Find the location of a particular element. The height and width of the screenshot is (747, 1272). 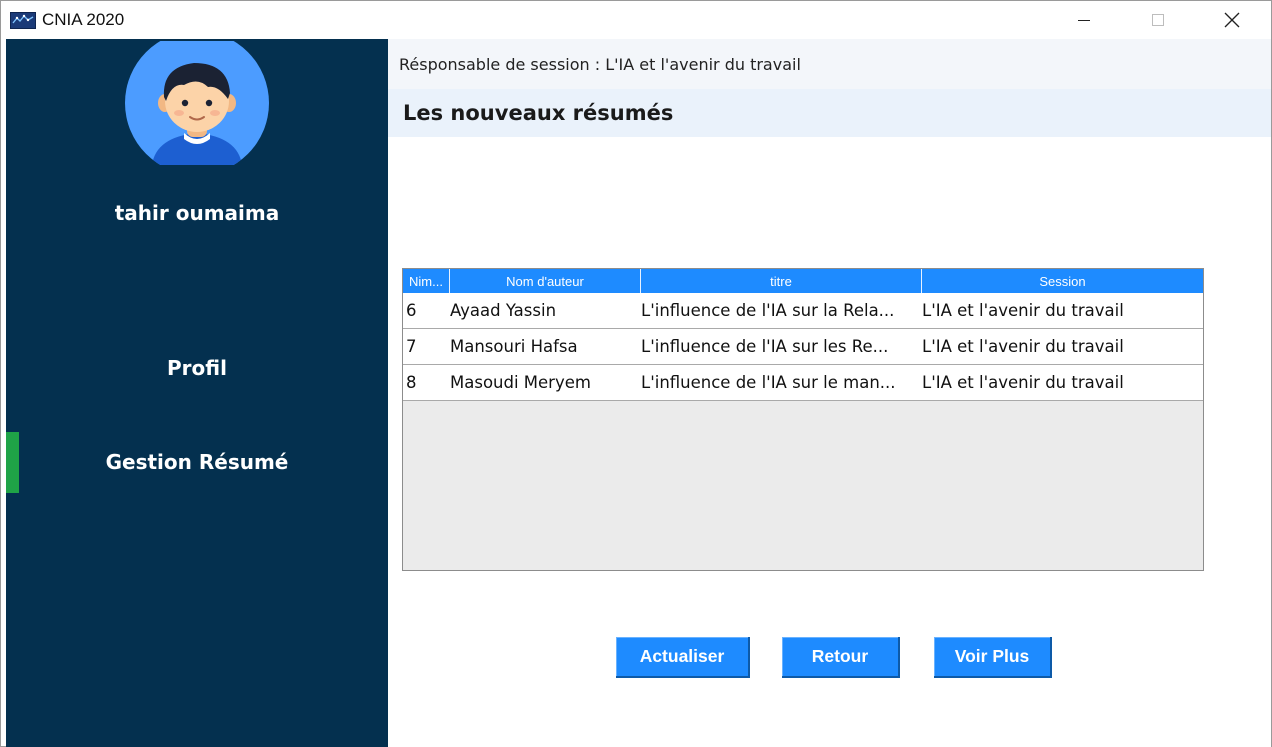

sidebar-item-label: Gestion Résumé is located at coordinates (197, 462).